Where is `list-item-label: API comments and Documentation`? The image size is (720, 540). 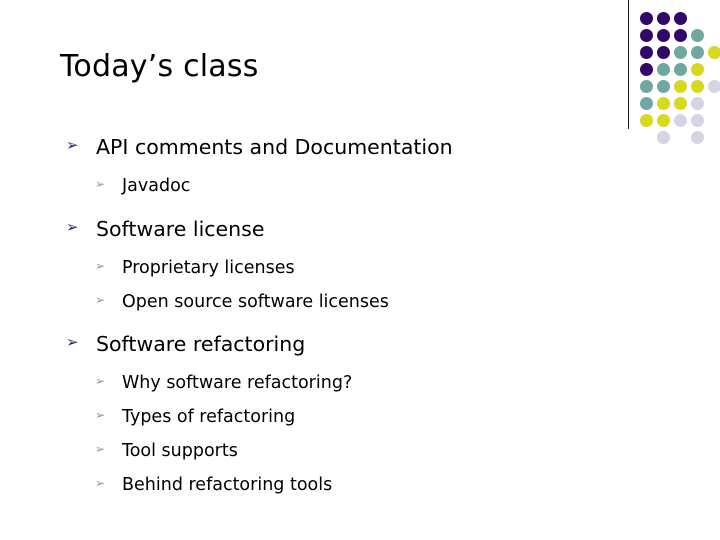
list-item-label: API comments and Documentation is located at coordinates (274, 147).